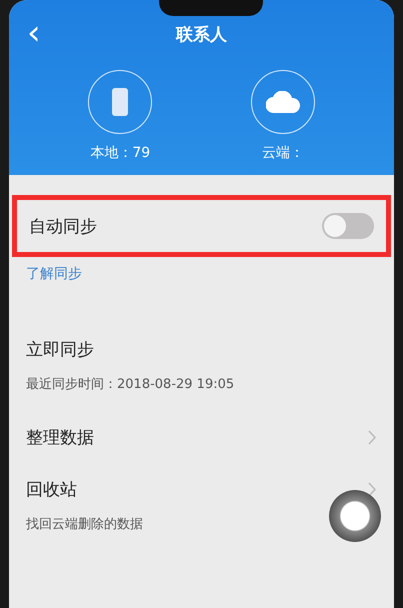 The image size is (403, 608). I want to click on stat-label: 本地：79, so click(120, 153).